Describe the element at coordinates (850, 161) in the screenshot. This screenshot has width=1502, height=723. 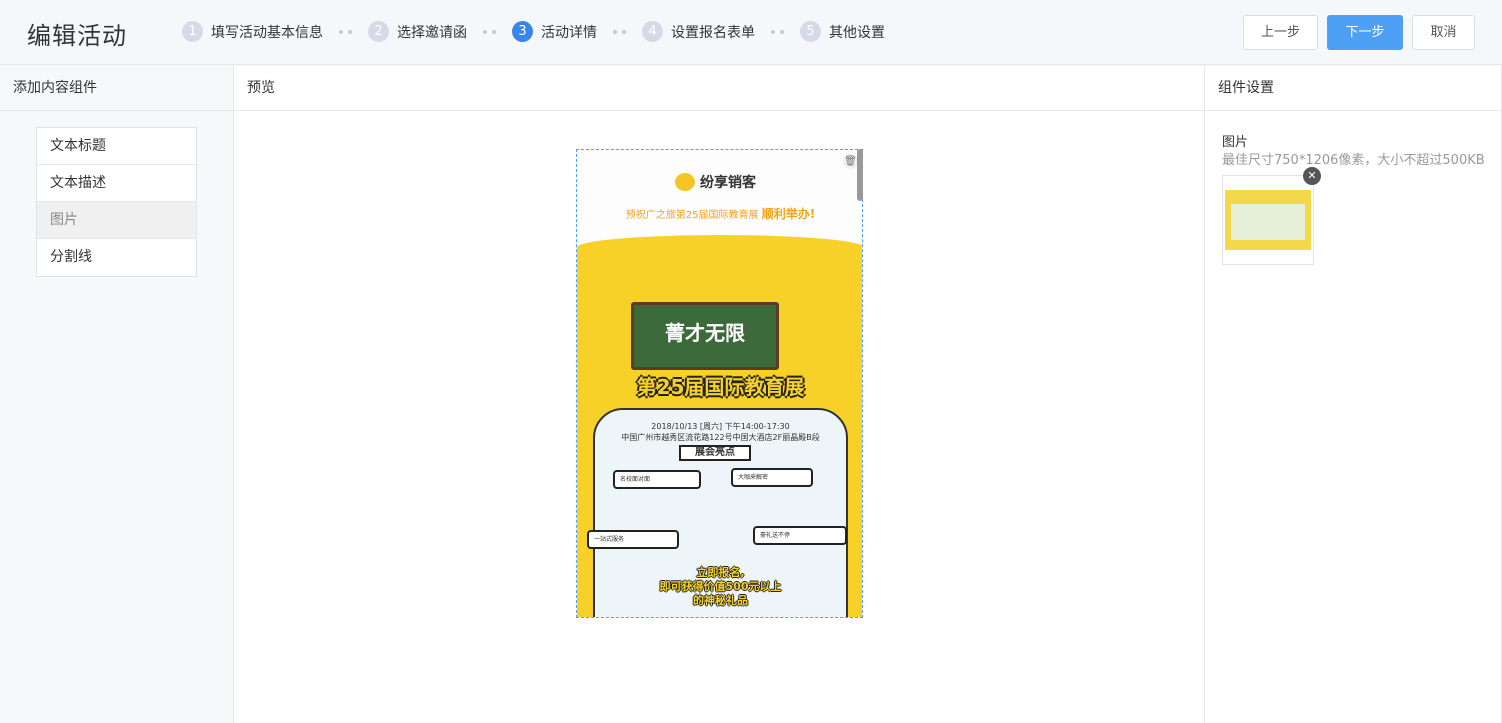
I see `trash-icon: 🗑` at that location.